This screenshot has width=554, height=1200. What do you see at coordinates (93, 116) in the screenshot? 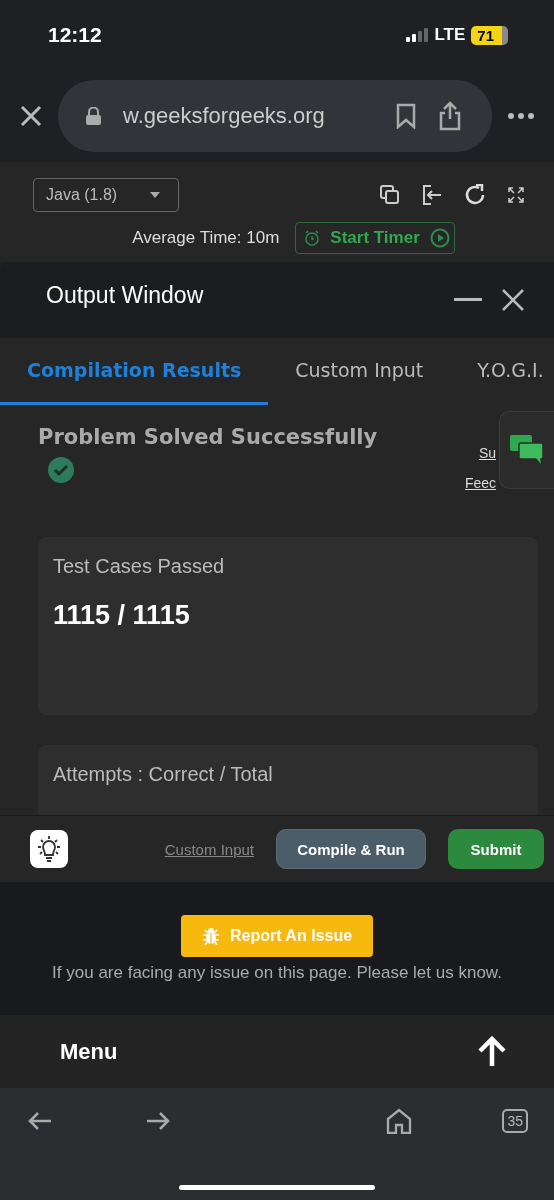
I see `lock-icon` at bounding box center [93, 116].